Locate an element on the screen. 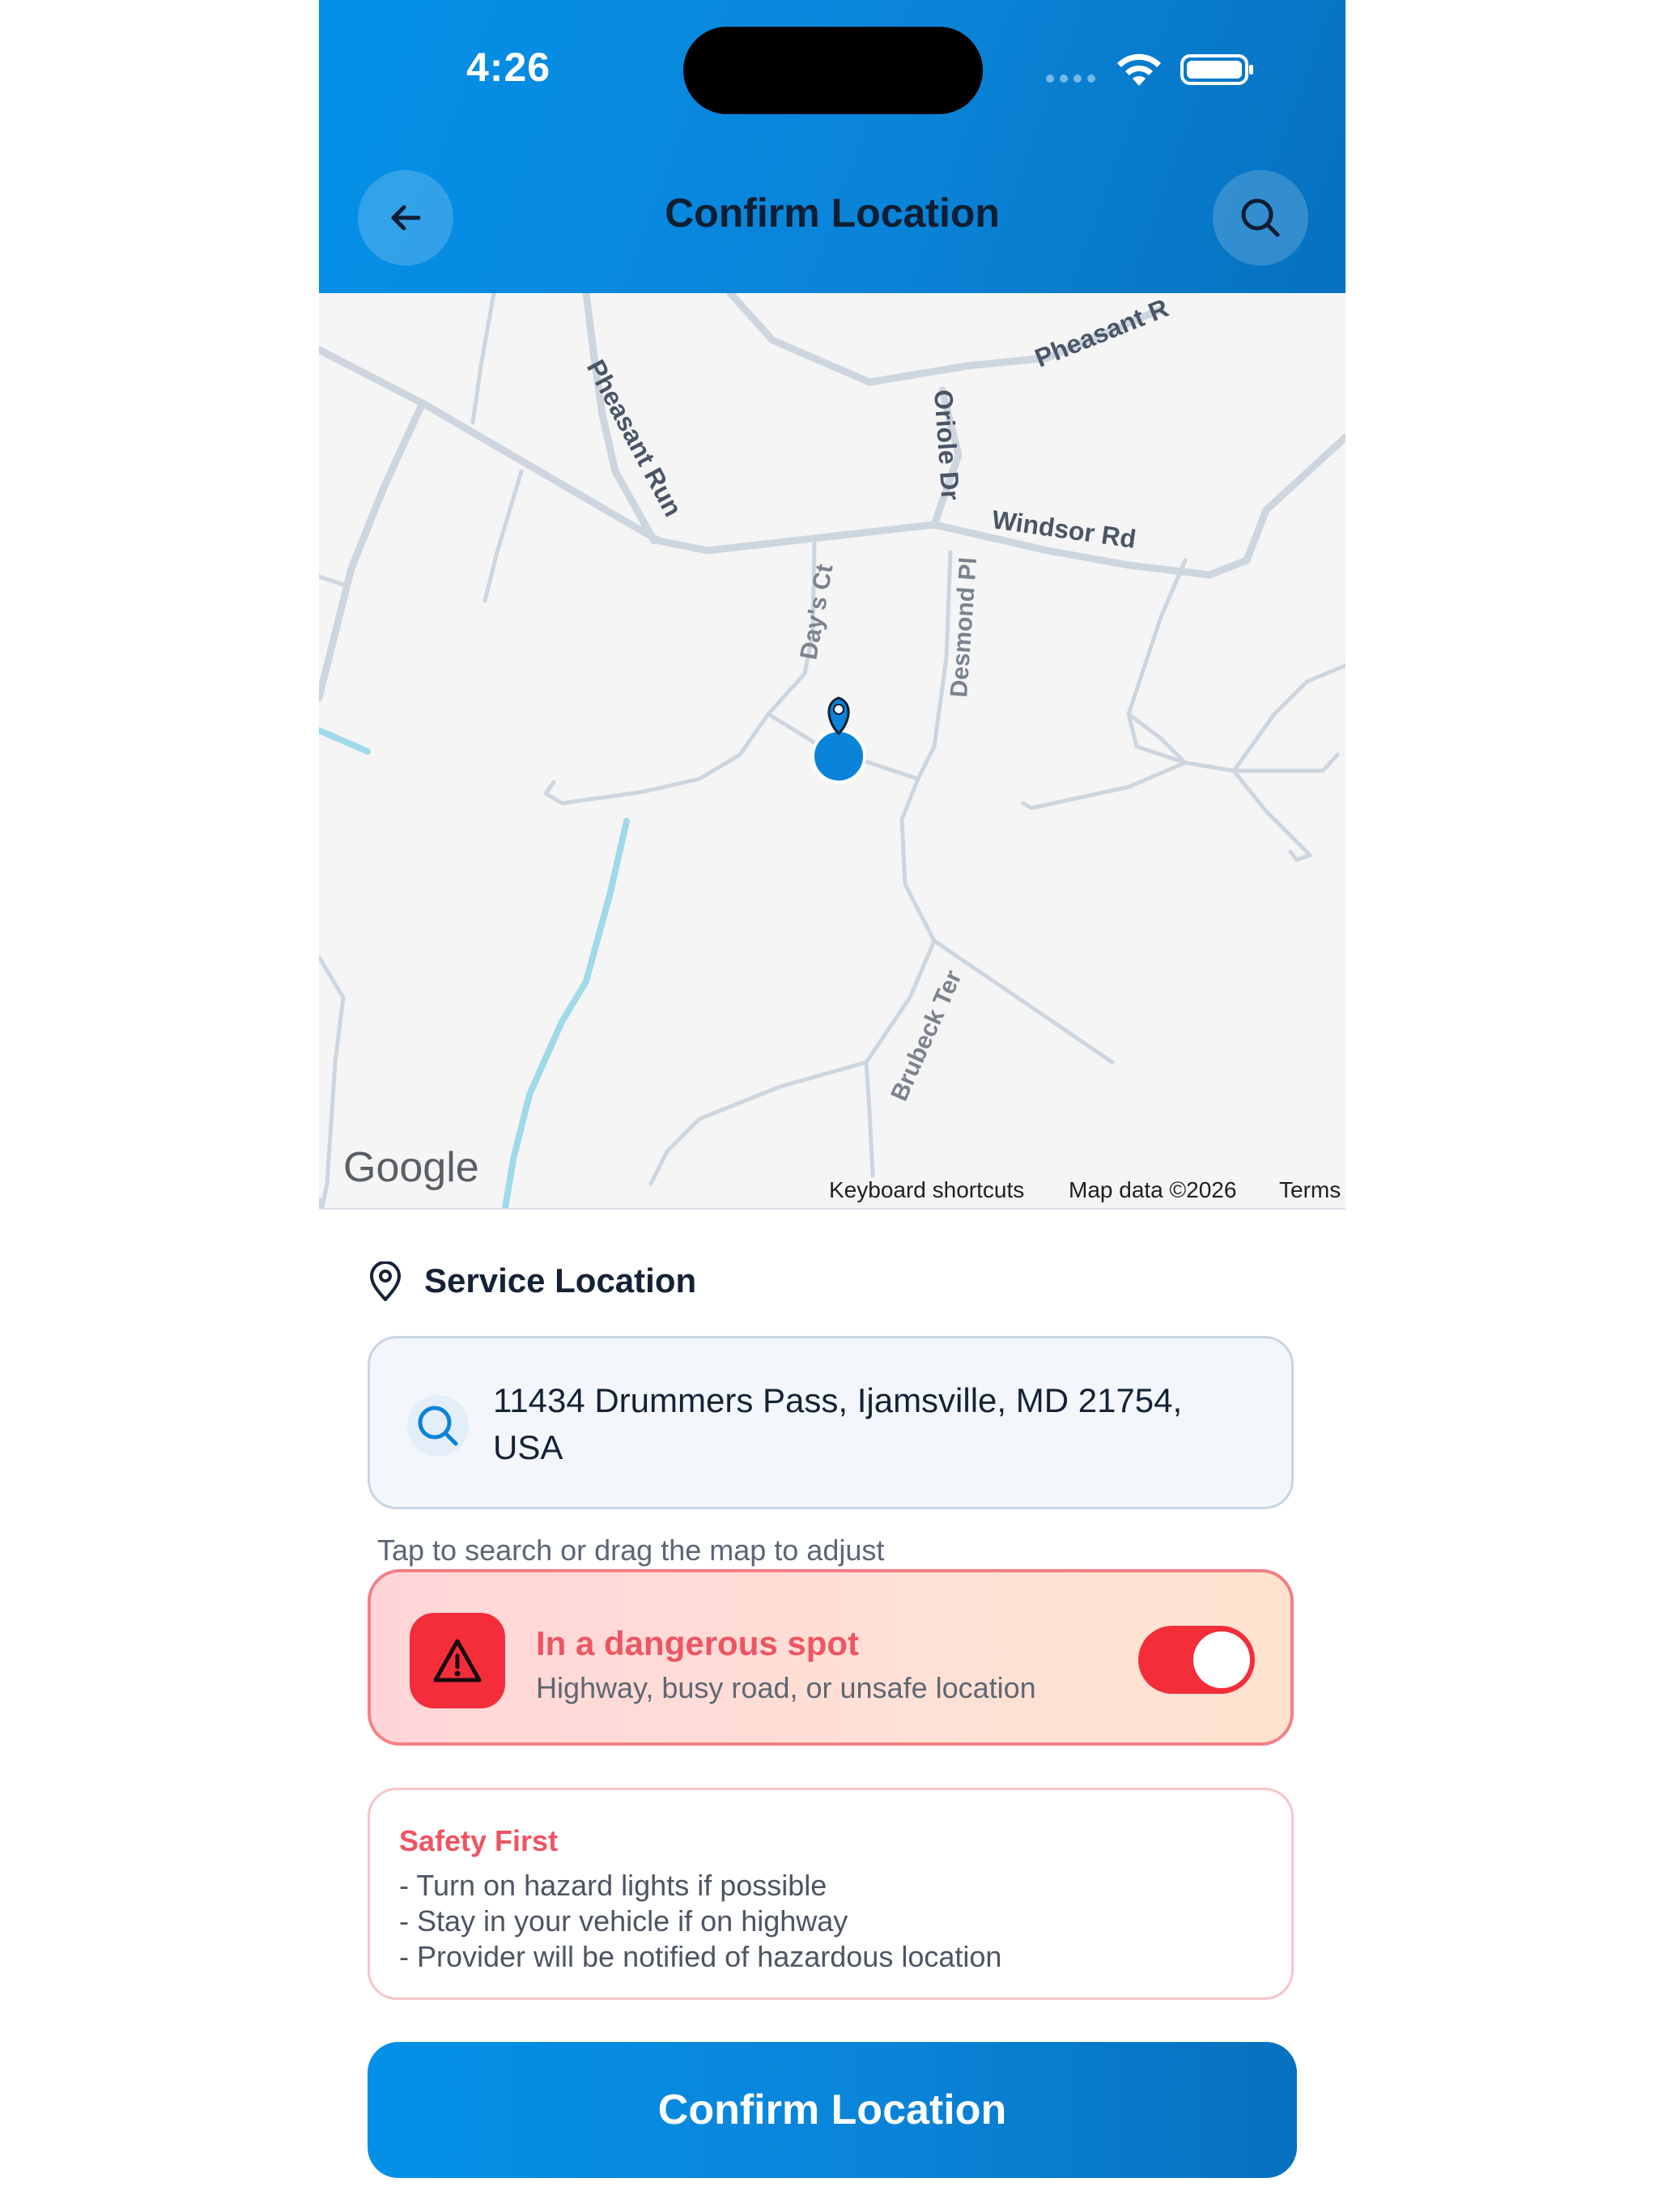  danger-toggle is located at coordinates (1196, 1660).